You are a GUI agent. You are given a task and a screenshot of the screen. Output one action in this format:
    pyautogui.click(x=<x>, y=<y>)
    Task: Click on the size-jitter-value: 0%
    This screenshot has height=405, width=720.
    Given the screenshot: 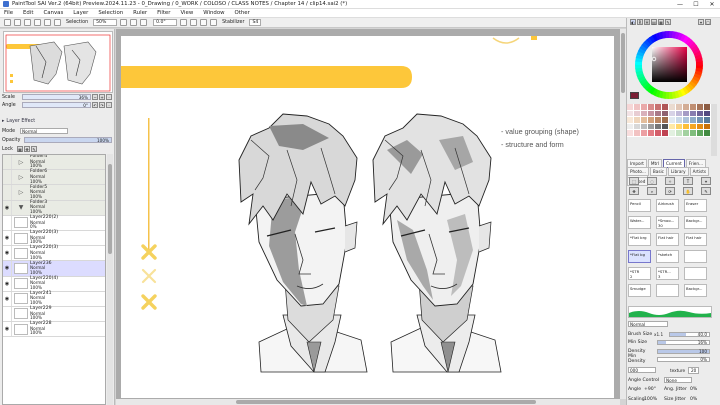 What is the action you would take?
    pyautogui.click(x=693, y=399)
    